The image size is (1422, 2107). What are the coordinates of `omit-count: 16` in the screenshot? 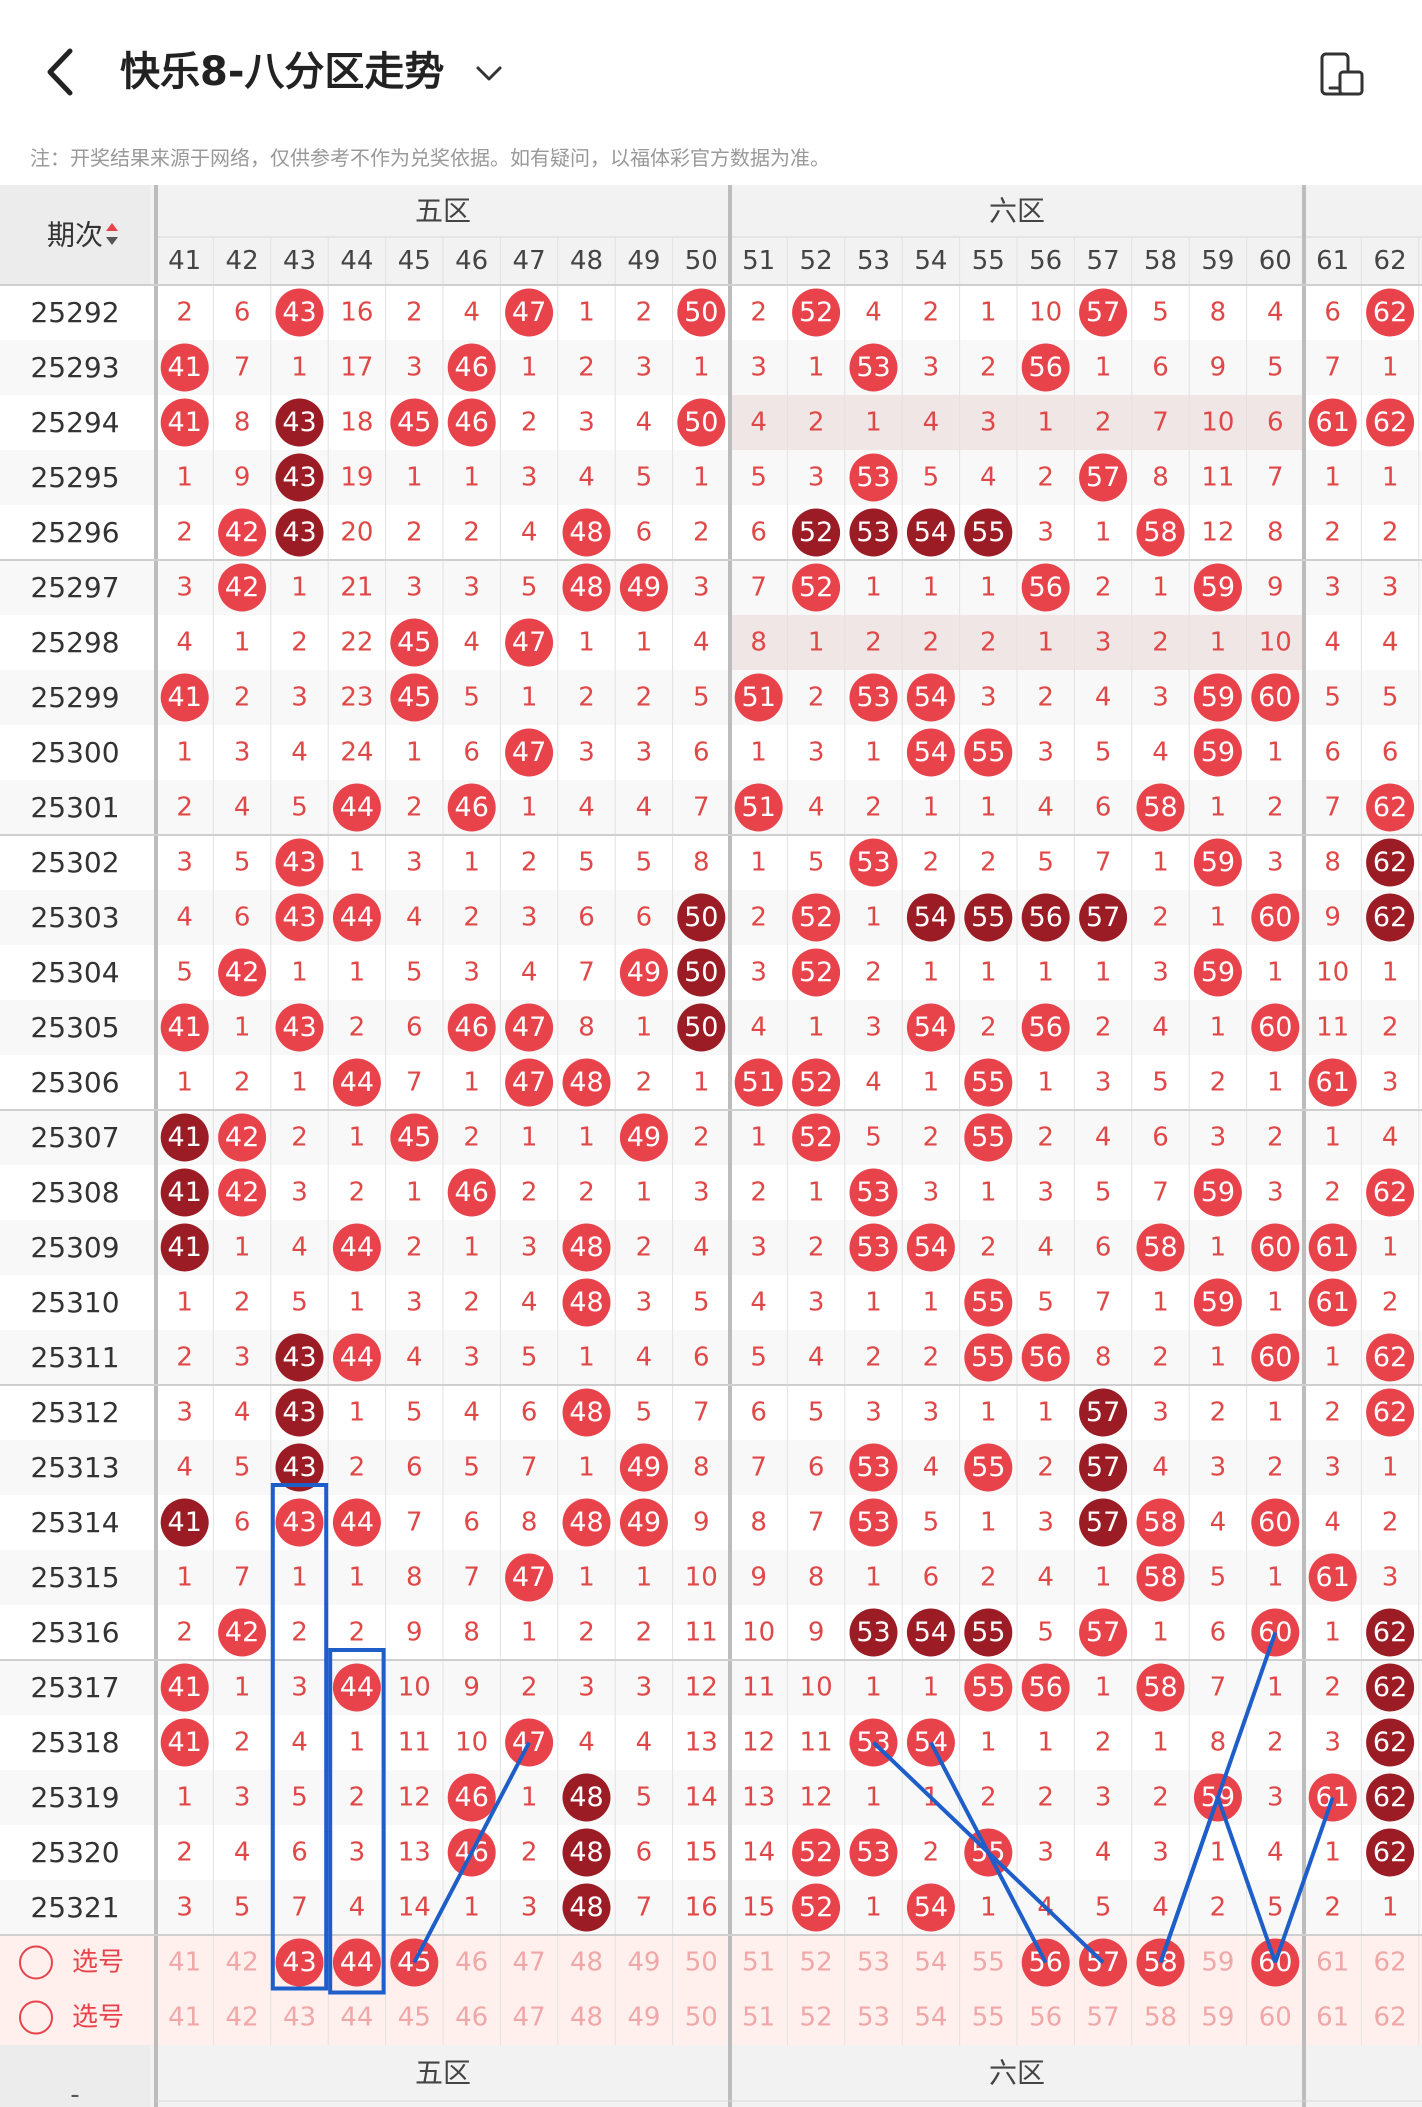 It's located at (356, 313).